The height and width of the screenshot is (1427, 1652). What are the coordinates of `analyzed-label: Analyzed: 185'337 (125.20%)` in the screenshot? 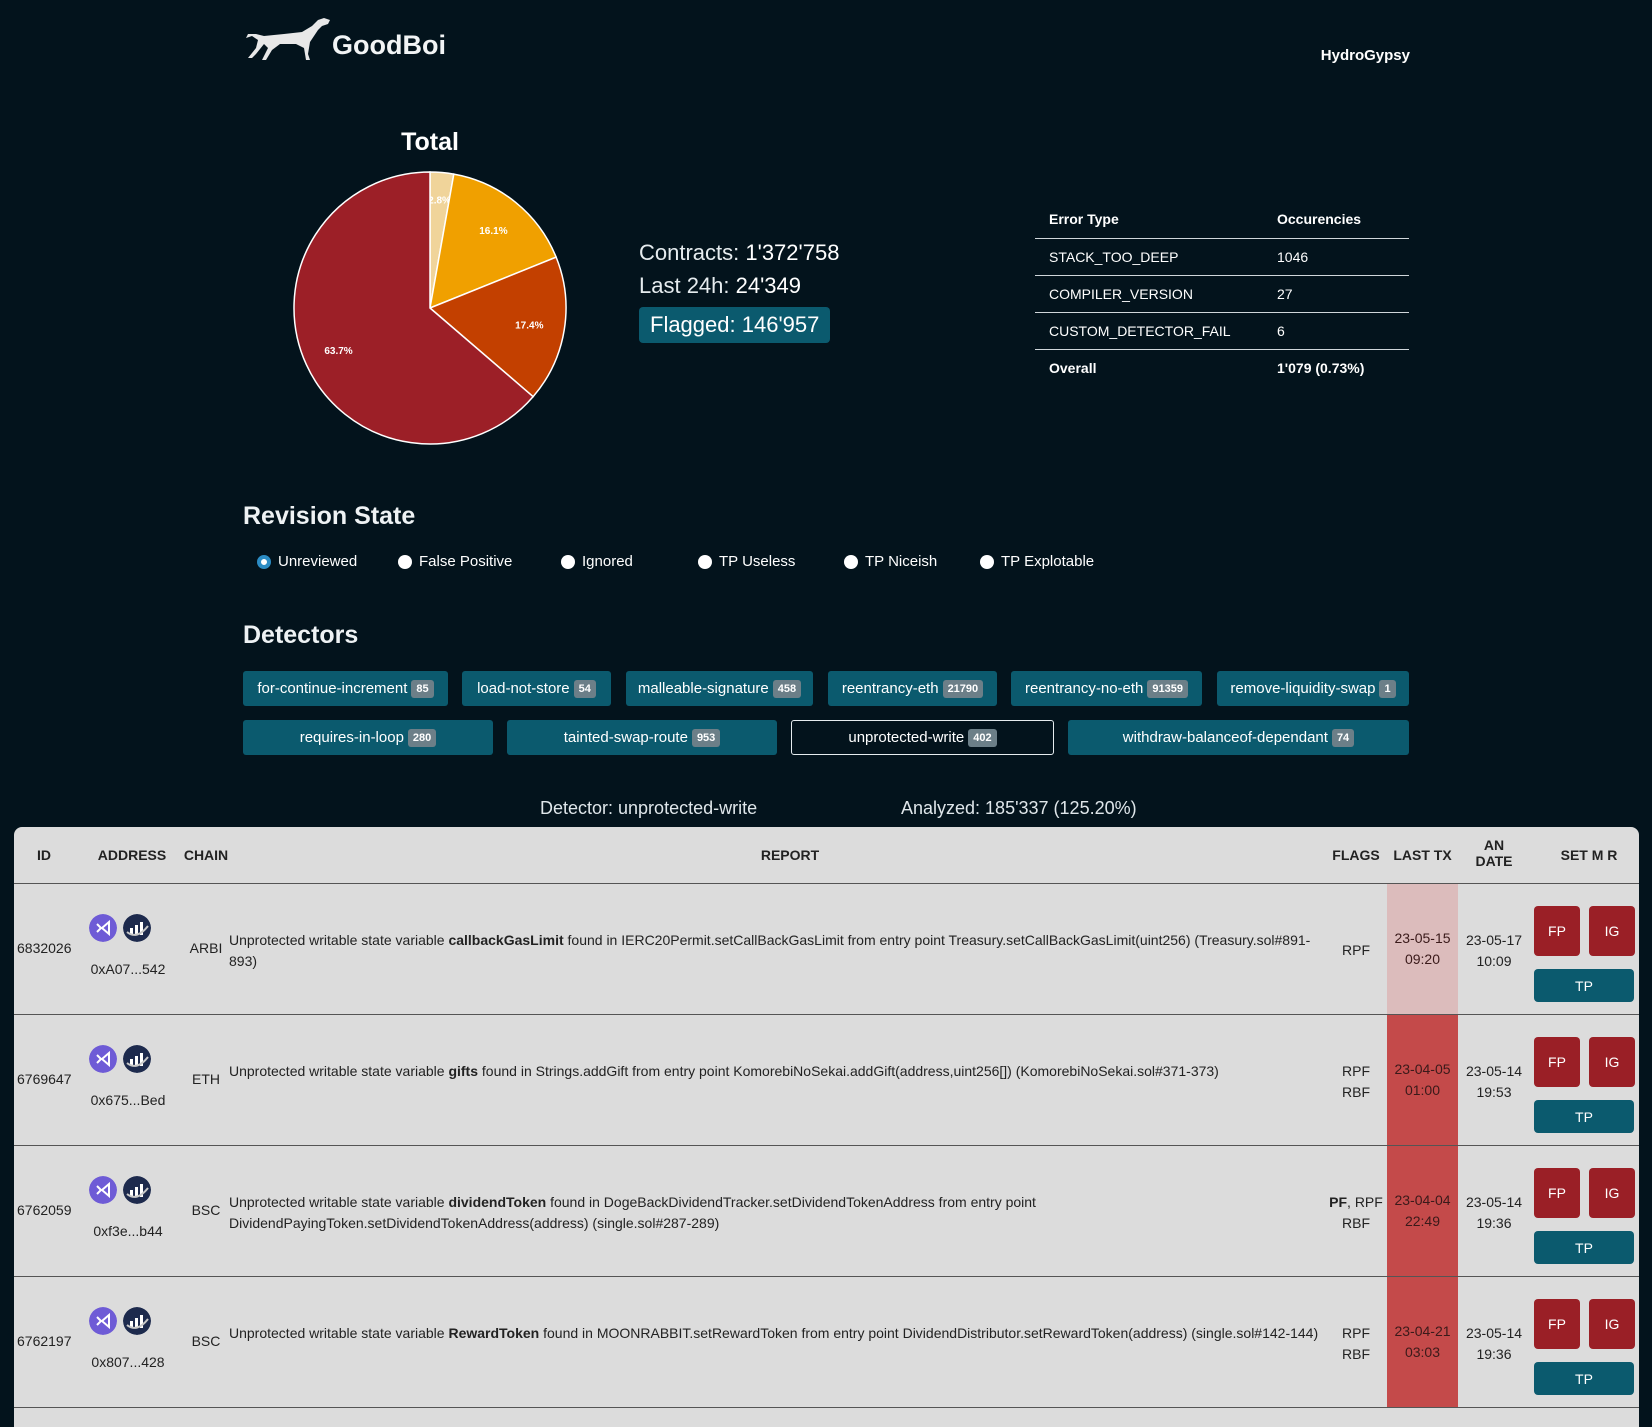 It's located at (1019, 808).